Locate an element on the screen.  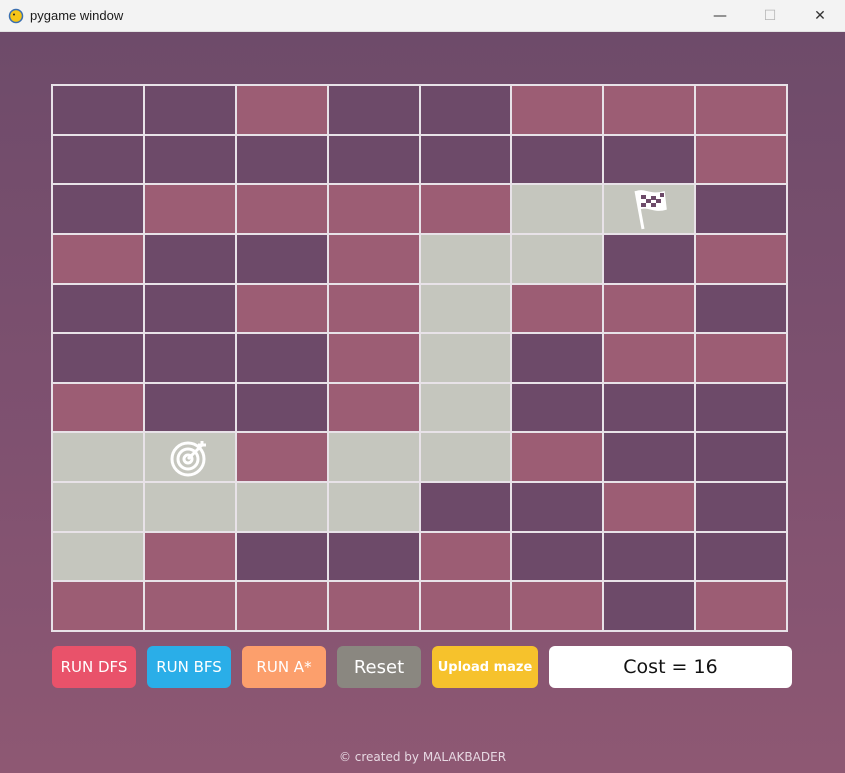
cost-text: Cost = 16 is located at coordinates (670, 667).